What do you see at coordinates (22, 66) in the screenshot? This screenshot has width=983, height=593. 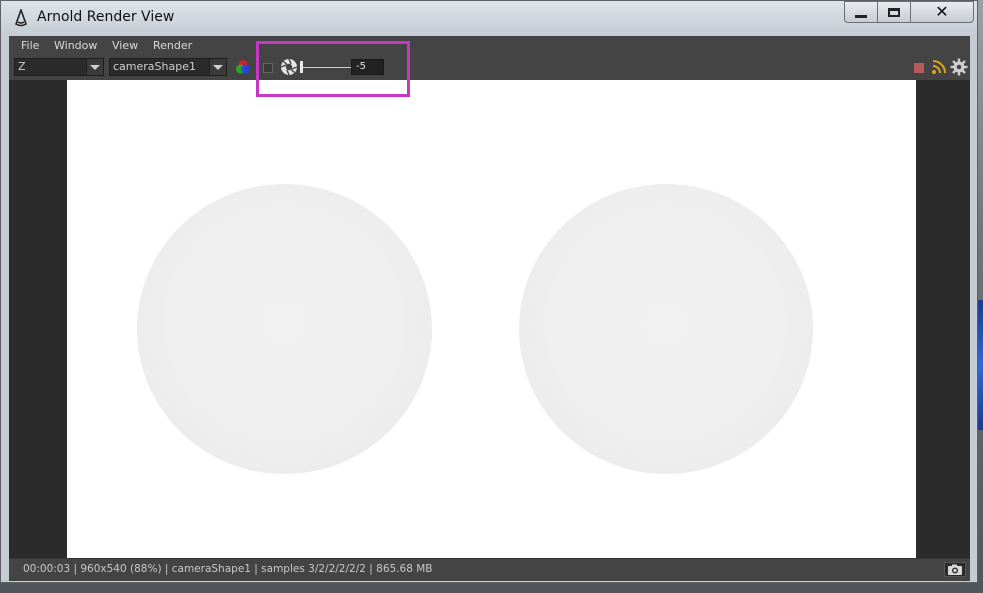 I see `channel-select-value: Z` at bounding box center [22, 66].